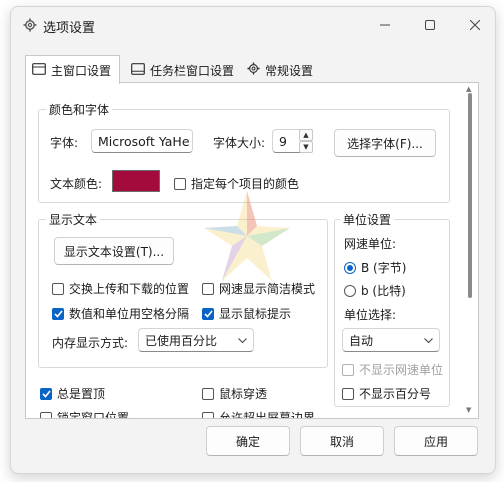  I want to click on text-color-label: 文本颜色:, so click(76, 184).